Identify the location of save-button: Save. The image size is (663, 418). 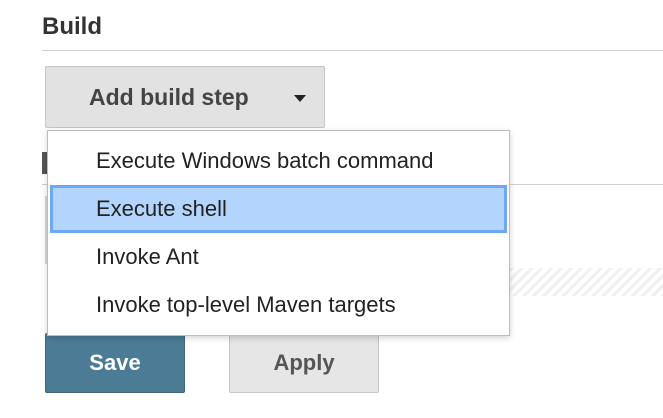
(115, 363).